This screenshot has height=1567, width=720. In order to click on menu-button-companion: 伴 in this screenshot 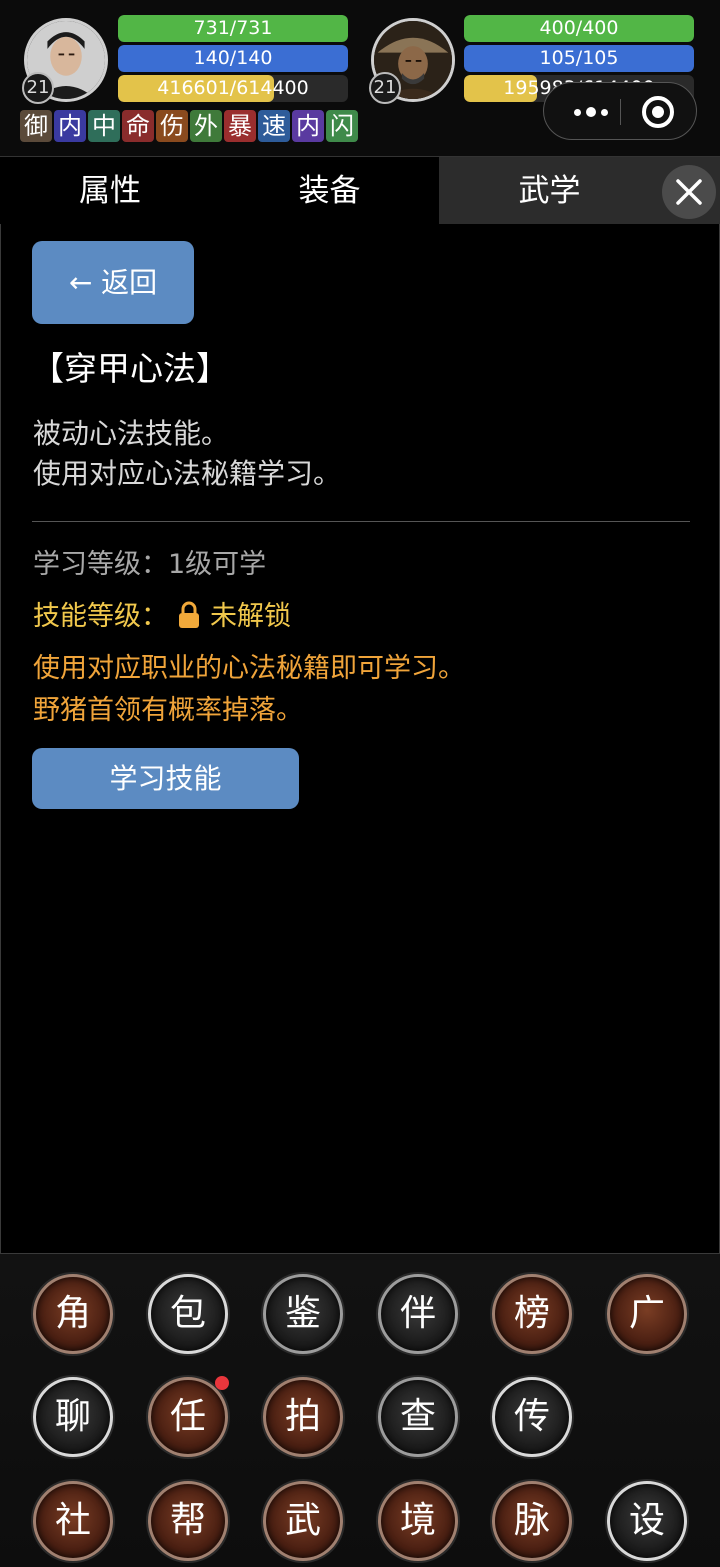, I will do `click(418, 1314)`.